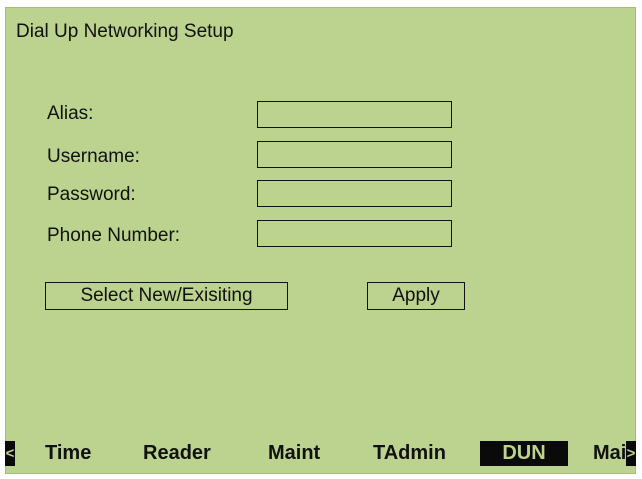  I want to click on page-title: Dial Up Networking Setup, so click(125, 31).